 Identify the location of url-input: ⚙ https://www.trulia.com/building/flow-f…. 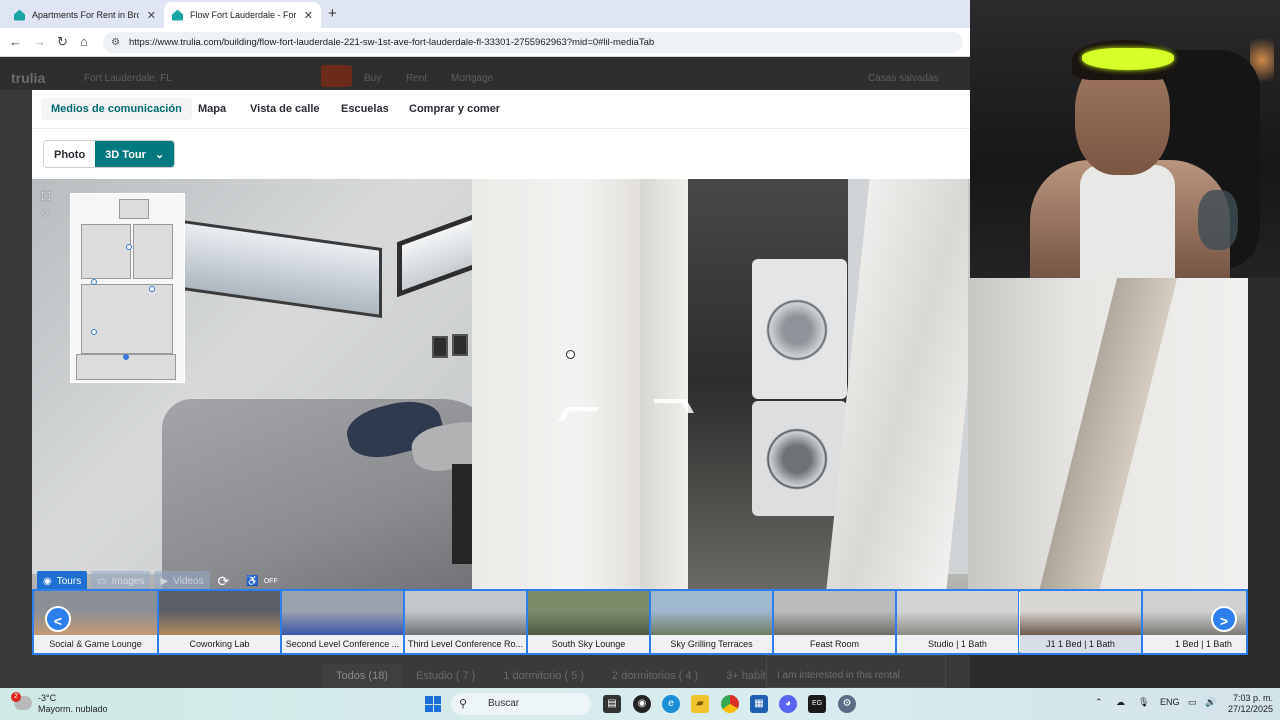
(533, 42).